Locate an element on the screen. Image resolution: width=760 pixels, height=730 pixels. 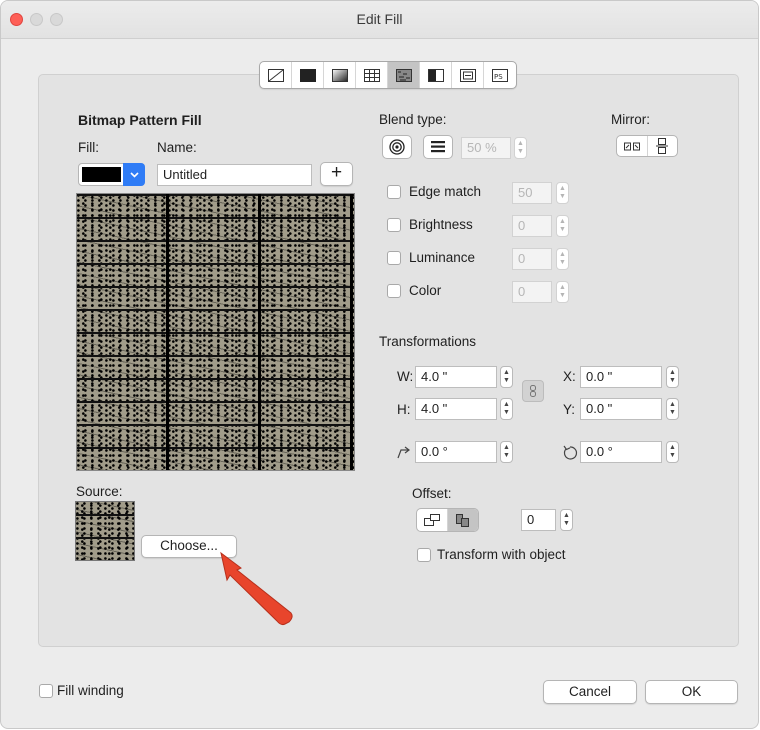
title-bar: Edit Fill is located at coordinates (379, 20).